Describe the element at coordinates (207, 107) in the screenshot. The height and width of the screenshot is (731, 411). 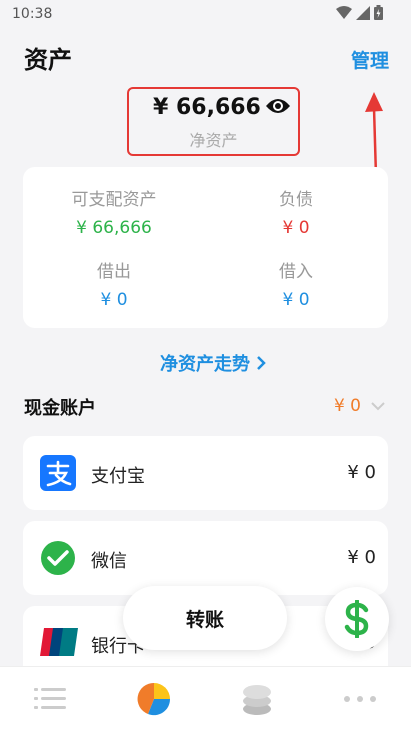
I see `networth-value: ¥ 66,666` at that location.